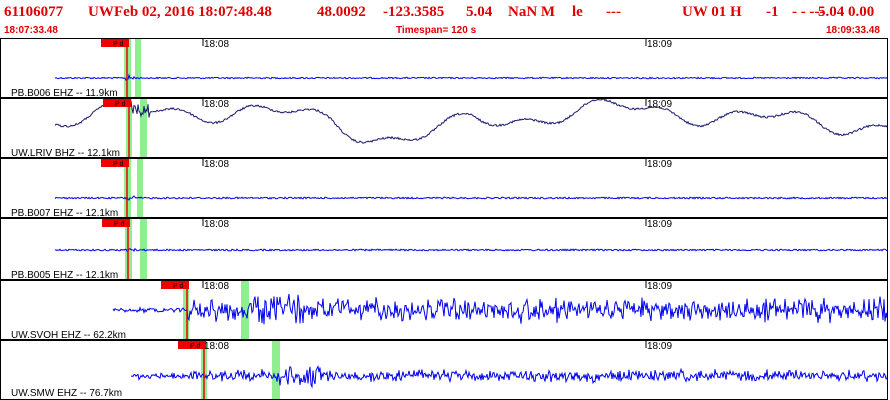 Image resolution: width=890 pixels, height=400 pixels. I want to click on channel-label: UW.LRIV BHZ -- 12.1km, so click(65, 153).